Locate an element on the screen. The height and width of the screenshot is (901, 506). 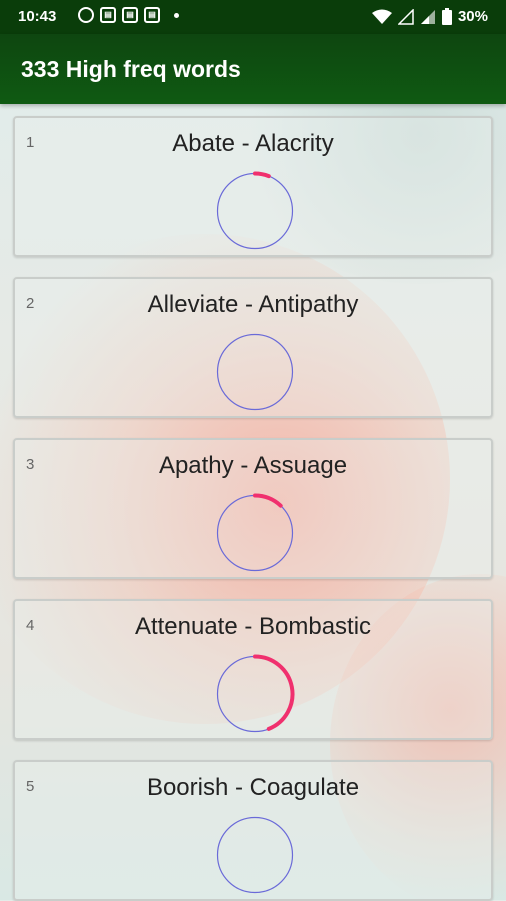
card-title: Alleviate - Antipathy is located at coordinates (253, 304).